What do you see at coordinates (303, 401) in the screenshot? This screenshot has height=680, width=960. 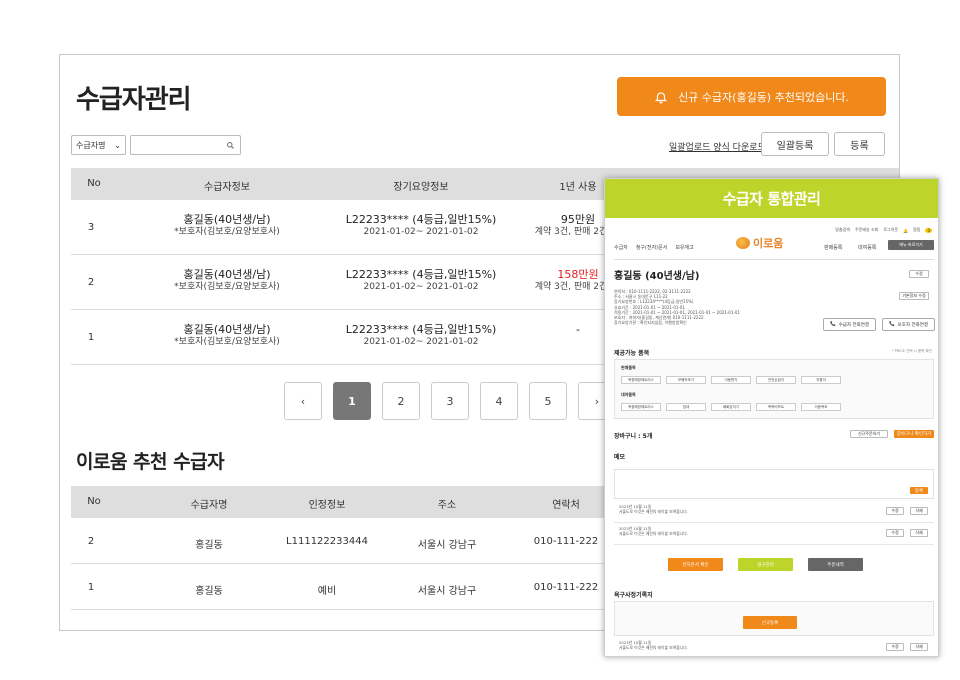 I see `prev-page-button: ‹` at bounding box center [303, 401].